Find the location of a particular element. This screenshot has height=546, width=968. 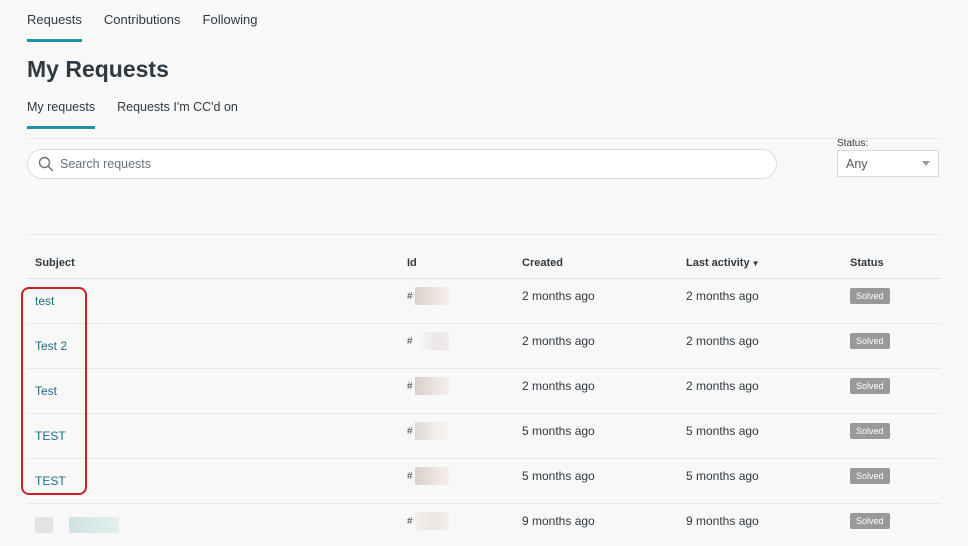

tab-following: Following is located at coordinates (230, 27).